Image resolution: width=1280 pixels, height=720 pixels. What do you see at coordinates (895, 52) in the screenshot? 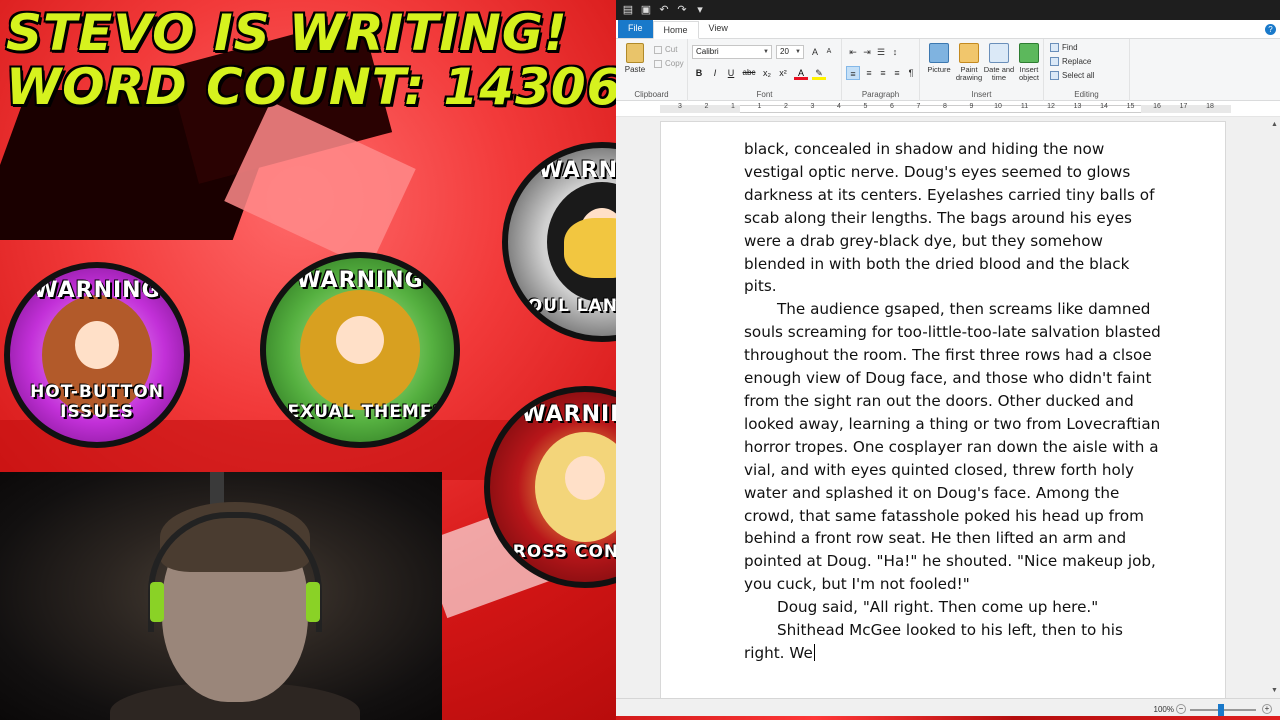
I see `line-spacing-icon: ↕` at bounding box center [895, 52].